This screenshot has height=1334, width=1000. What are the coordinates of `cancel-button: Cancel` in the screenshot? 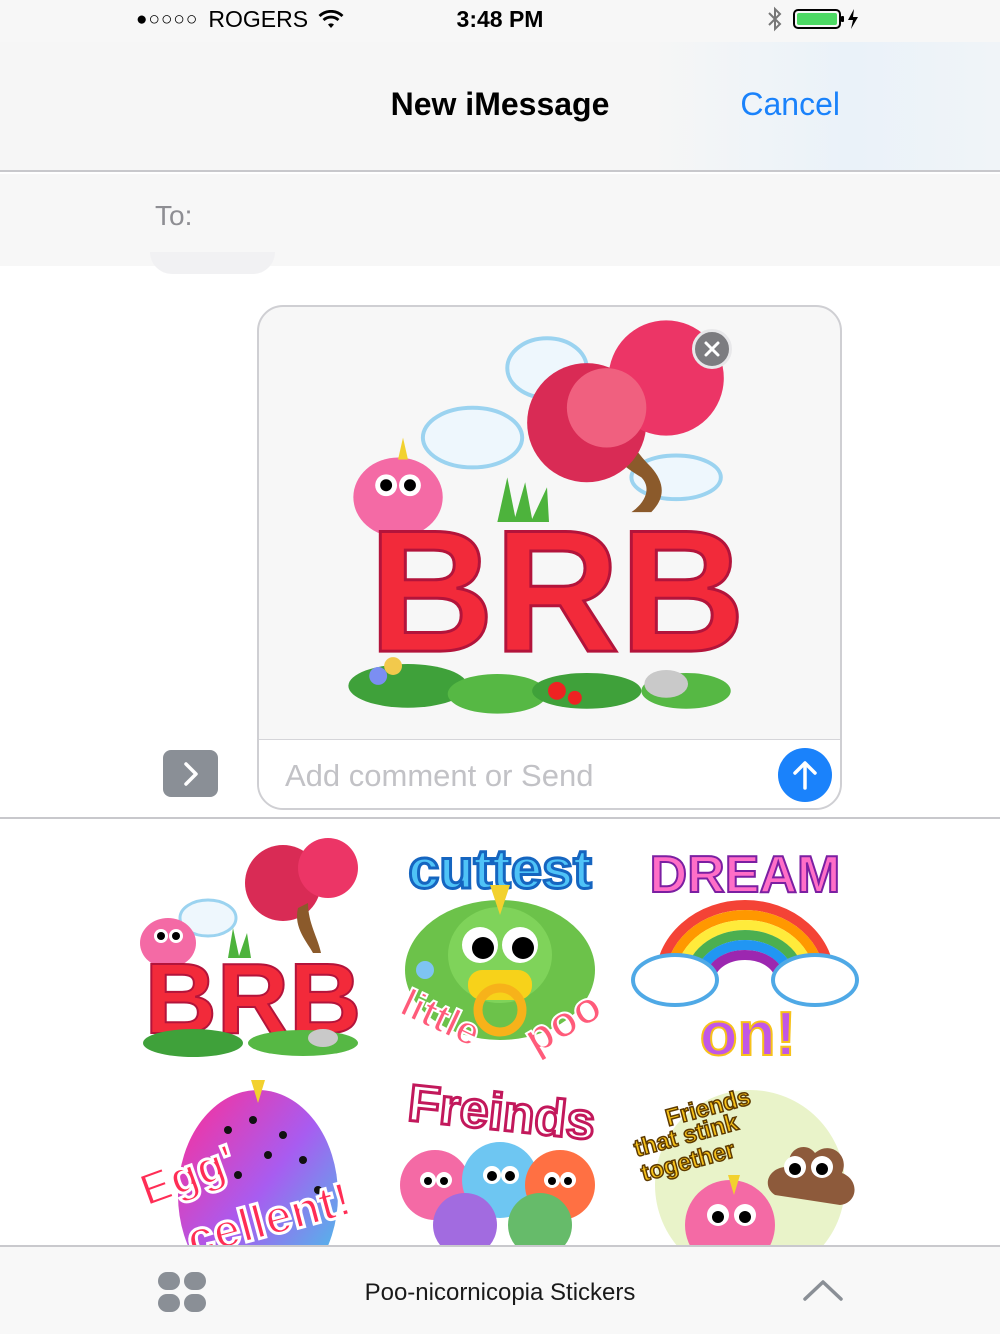 It's located at (790, 104).